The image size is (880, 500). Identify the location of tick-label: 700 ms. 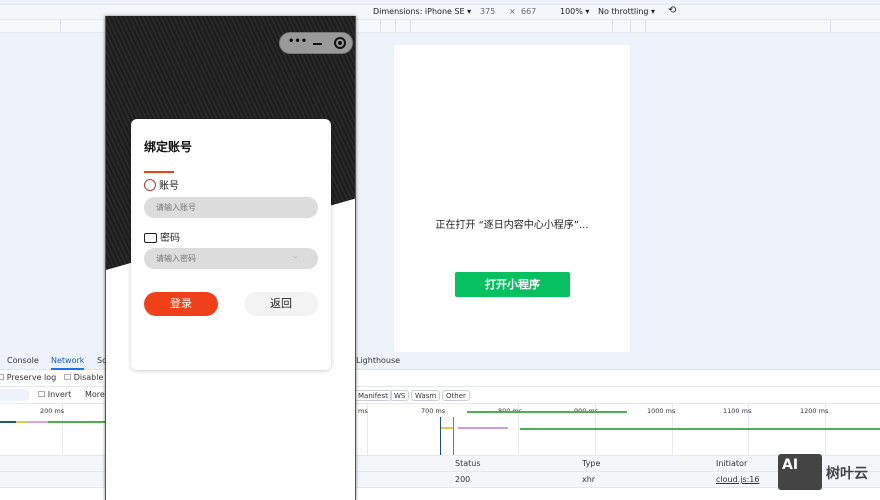
(433, 411).